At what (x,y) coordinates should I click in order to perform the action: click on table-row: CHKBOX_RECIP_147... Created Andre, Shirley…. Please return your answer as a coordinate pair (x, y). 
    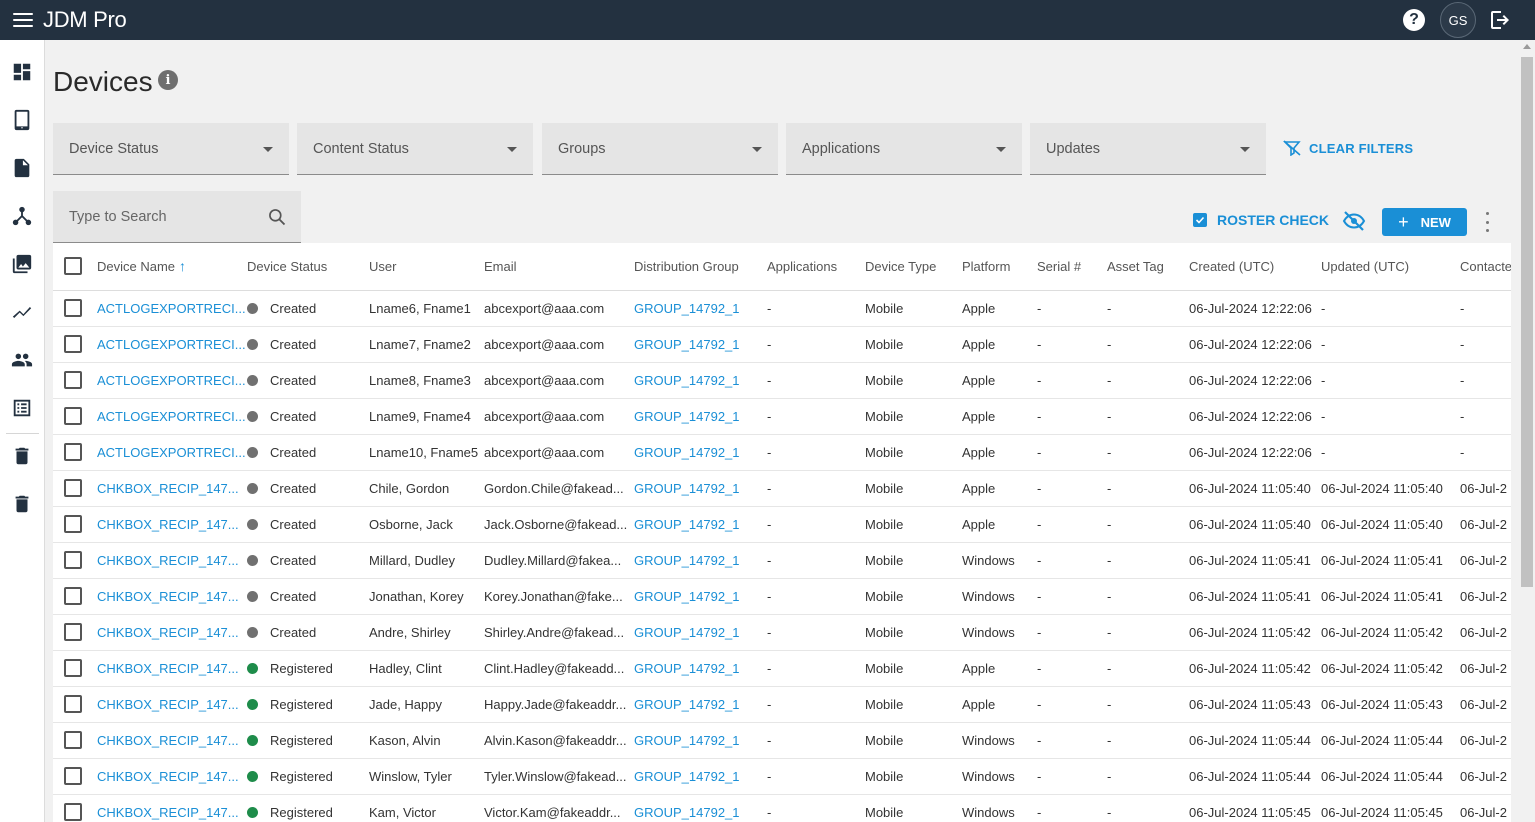
    Looking at the image, I should click on (782, 632).